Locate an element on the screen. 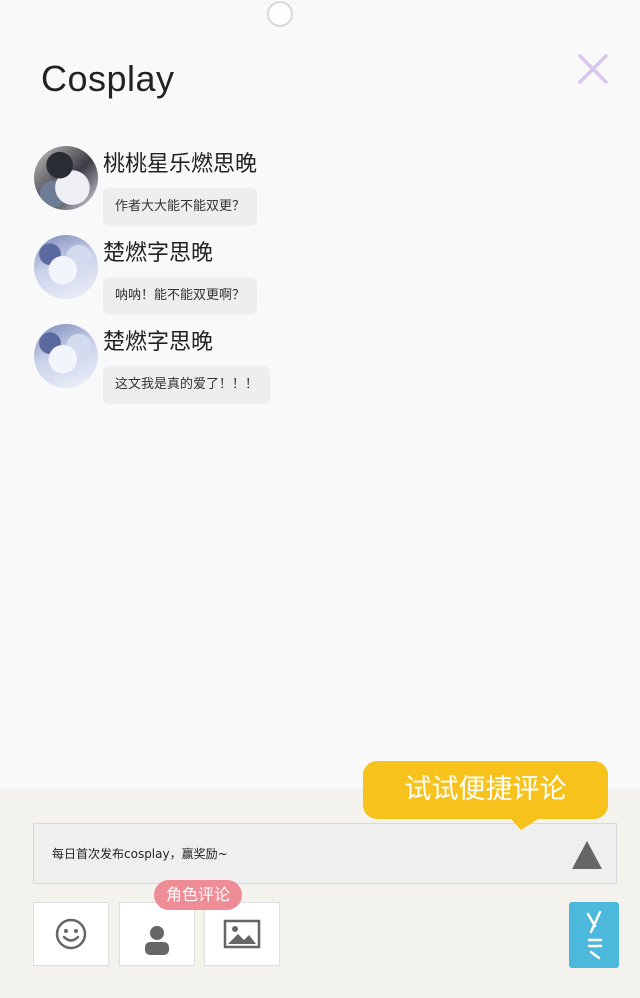 The width and height of the screenshot is (640, 998). page-title: Cosplay is located at coordinates (108, 78).